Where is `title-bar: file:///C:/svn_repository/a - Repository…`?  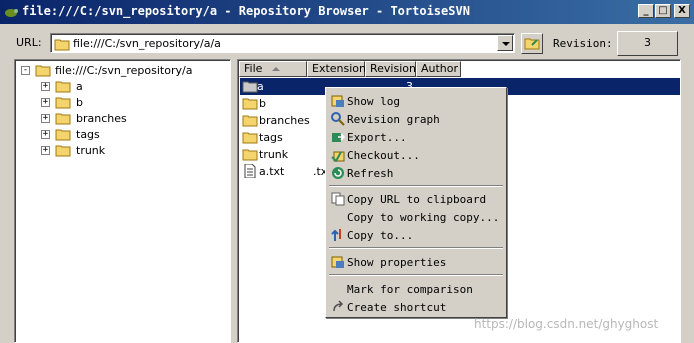
title-bar: file:///C:/svn_repository/a - Repository… is located at coordinates (347, 12).